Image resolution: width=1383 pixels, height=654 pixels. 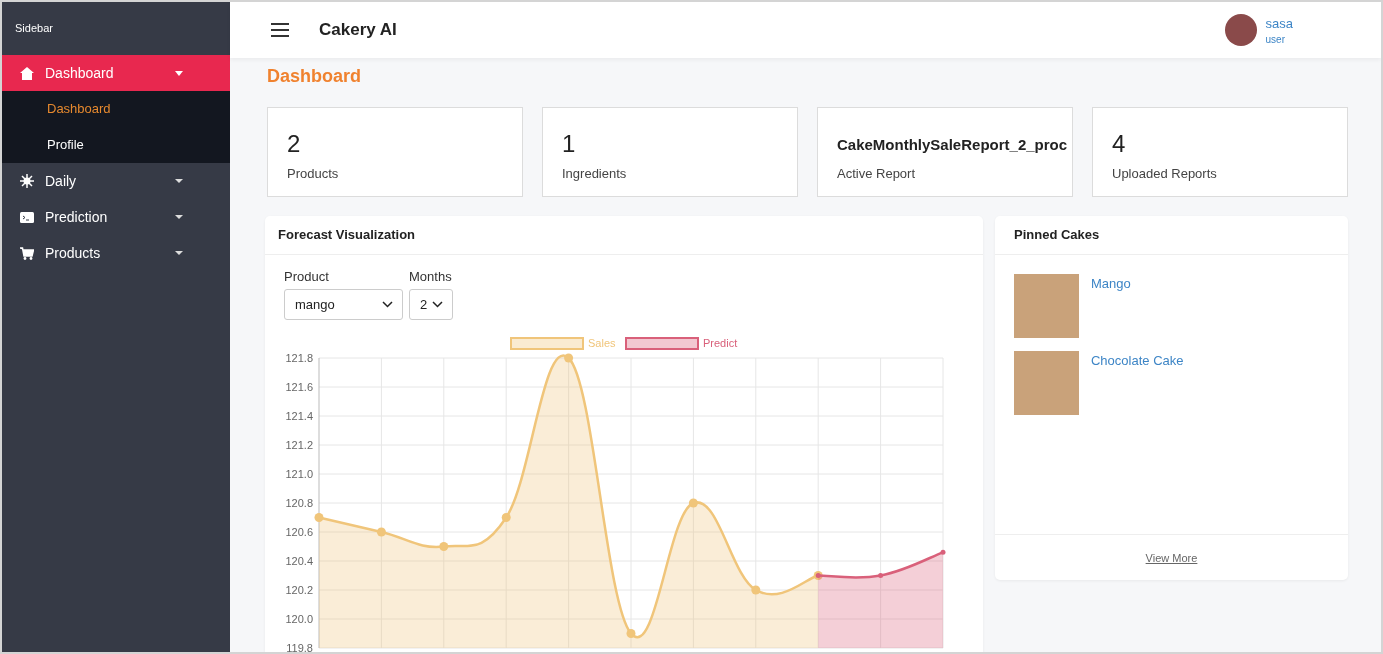 I want to click on axis-tick-label: 121.8, so click(x=299, y=358).